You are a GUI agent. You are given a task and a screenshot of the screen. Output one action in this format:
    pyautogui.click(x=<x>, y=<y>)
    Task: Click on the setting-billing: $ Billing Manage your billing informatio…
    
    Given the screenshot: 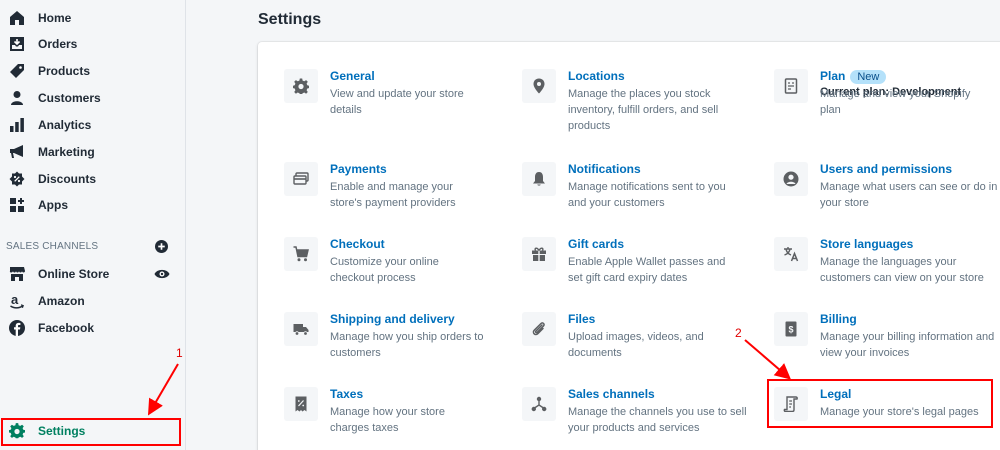 What is the action you would take?
    pyautogui.click(x=887, y=337)
    